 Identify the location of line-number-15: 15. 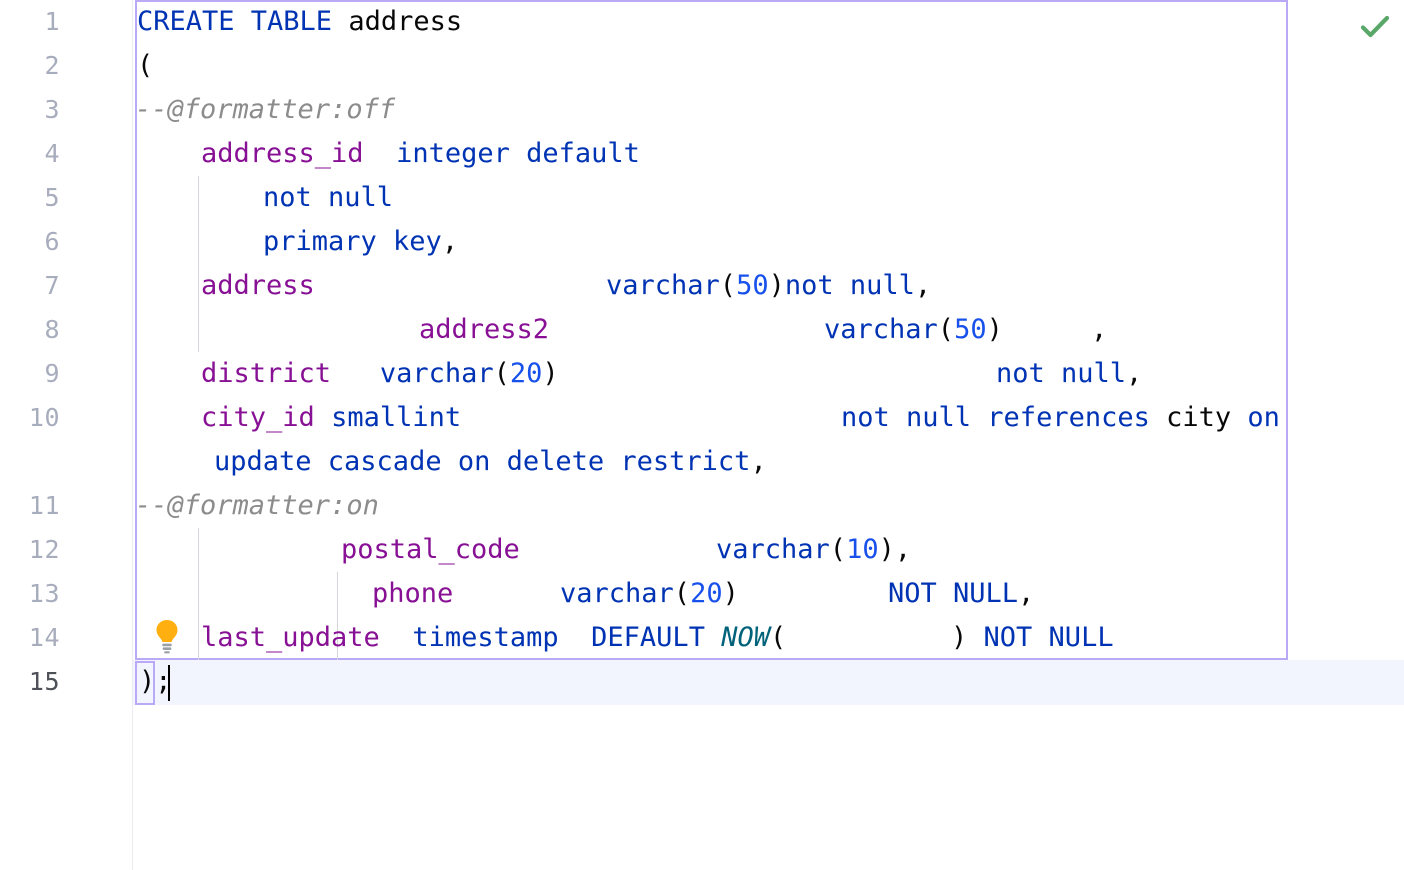
(30, 682).